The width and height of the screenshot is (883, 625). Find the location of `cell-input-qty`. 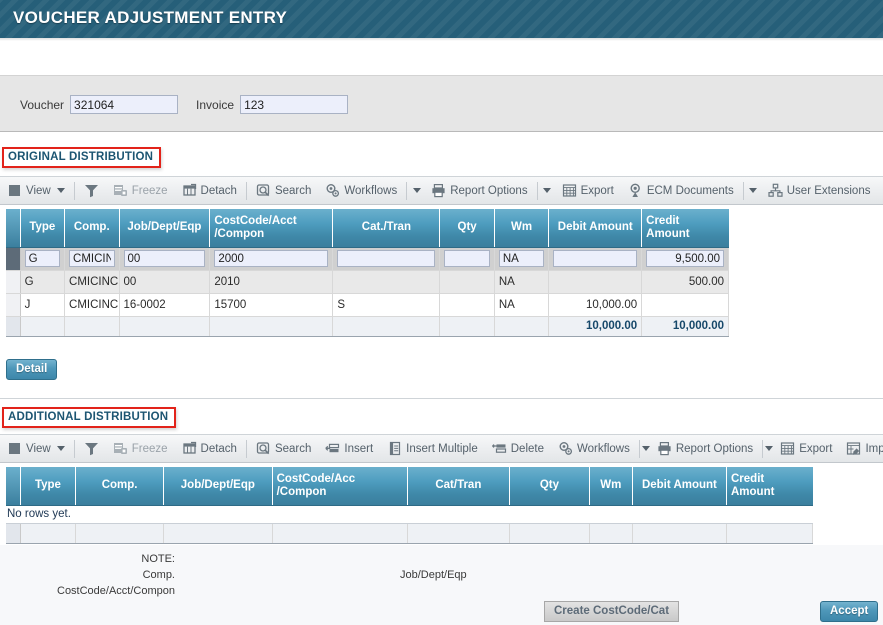

cell-input-qty is located at coordinates (467, 258).